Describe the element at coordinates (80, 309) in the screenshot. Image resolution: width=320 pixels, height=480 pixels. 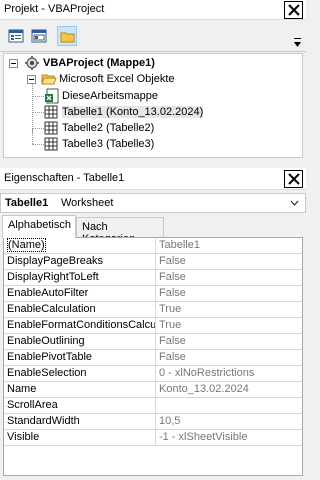
I see `property-key: EnableCalculation` at that location.